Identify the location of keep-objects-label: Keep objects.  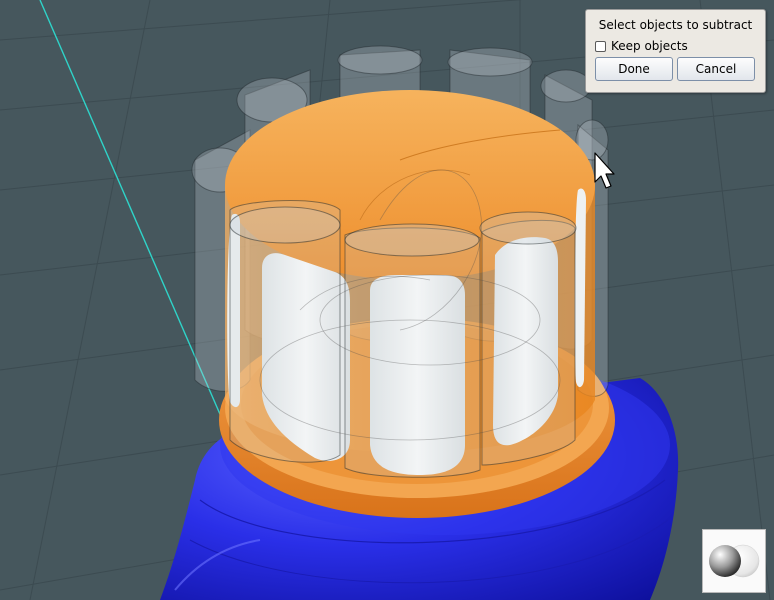
(649, 46).